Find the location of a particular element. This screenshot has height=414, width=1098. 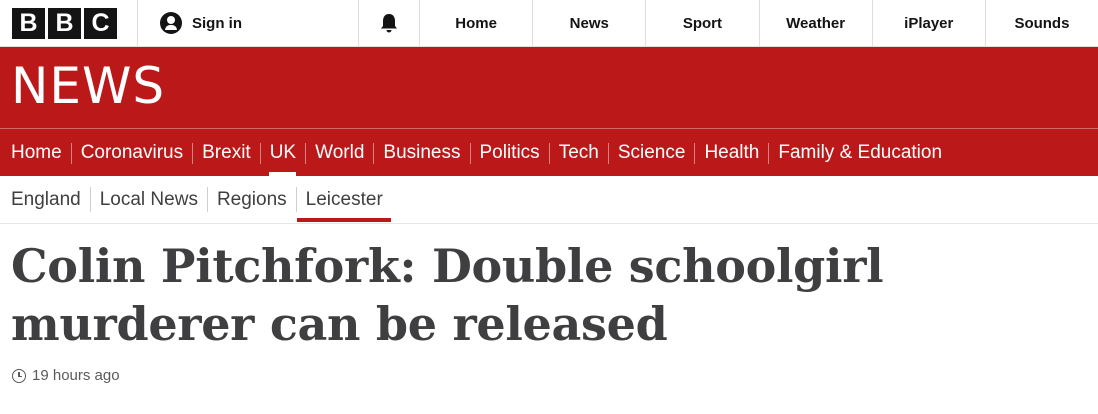

global-nav-home: Home is located at coordinates (477, 23).